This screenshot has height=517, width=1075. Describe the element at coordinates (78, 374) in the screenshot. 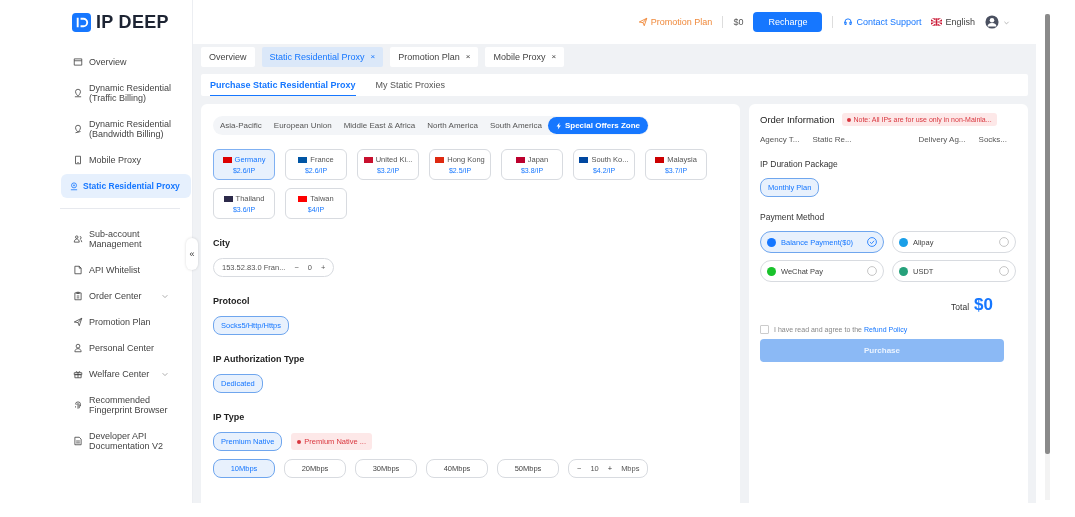

I see `gift-icon` at that location.